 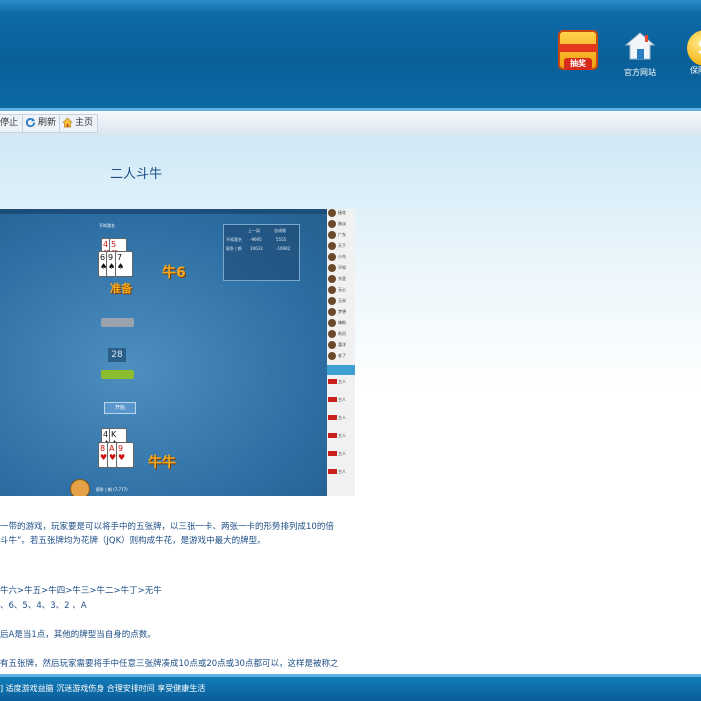 I want to click on page-title: 二人斗牛, so click(x=136, y=174).